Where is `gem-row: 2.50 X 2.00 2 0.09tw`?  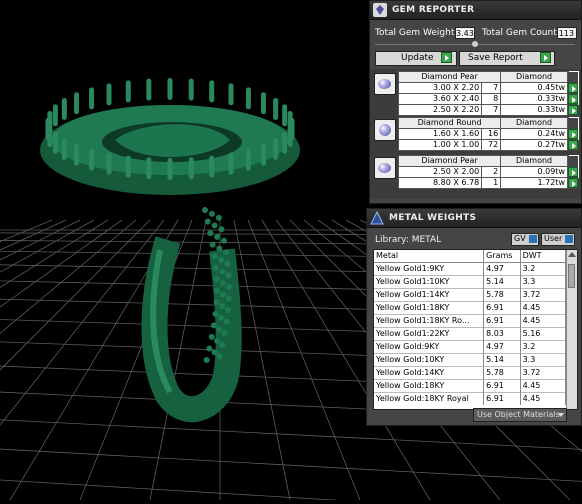 gem-row: 2.50 X 2.00 2 0.09tw is located at coordinates (488, 172).